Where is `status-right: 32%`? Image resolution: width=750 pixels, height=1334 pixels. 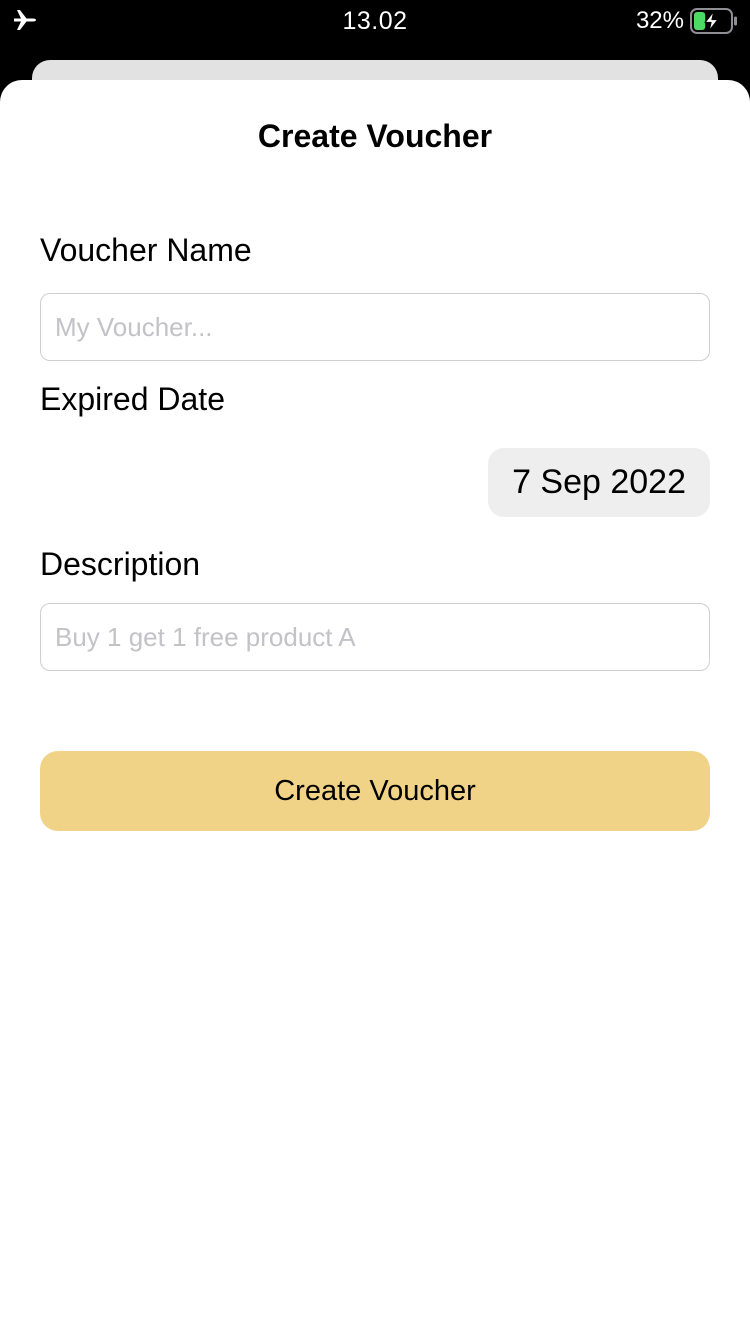 status-right: 32% is located at coordinates (687, 21).